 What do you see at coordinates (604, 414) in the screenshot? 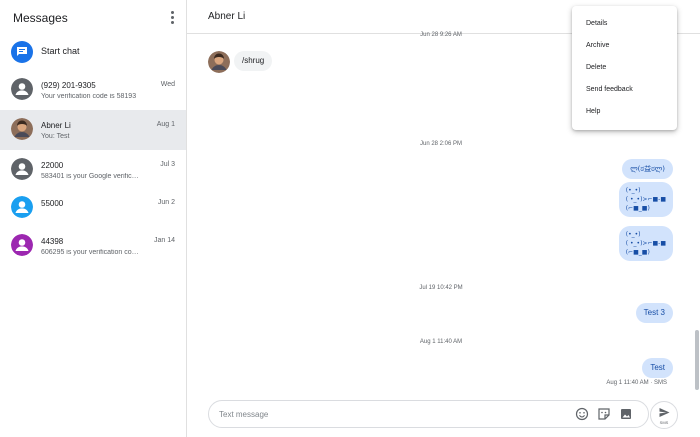
I see `sticker-icon` at bounding box center [604, 414].